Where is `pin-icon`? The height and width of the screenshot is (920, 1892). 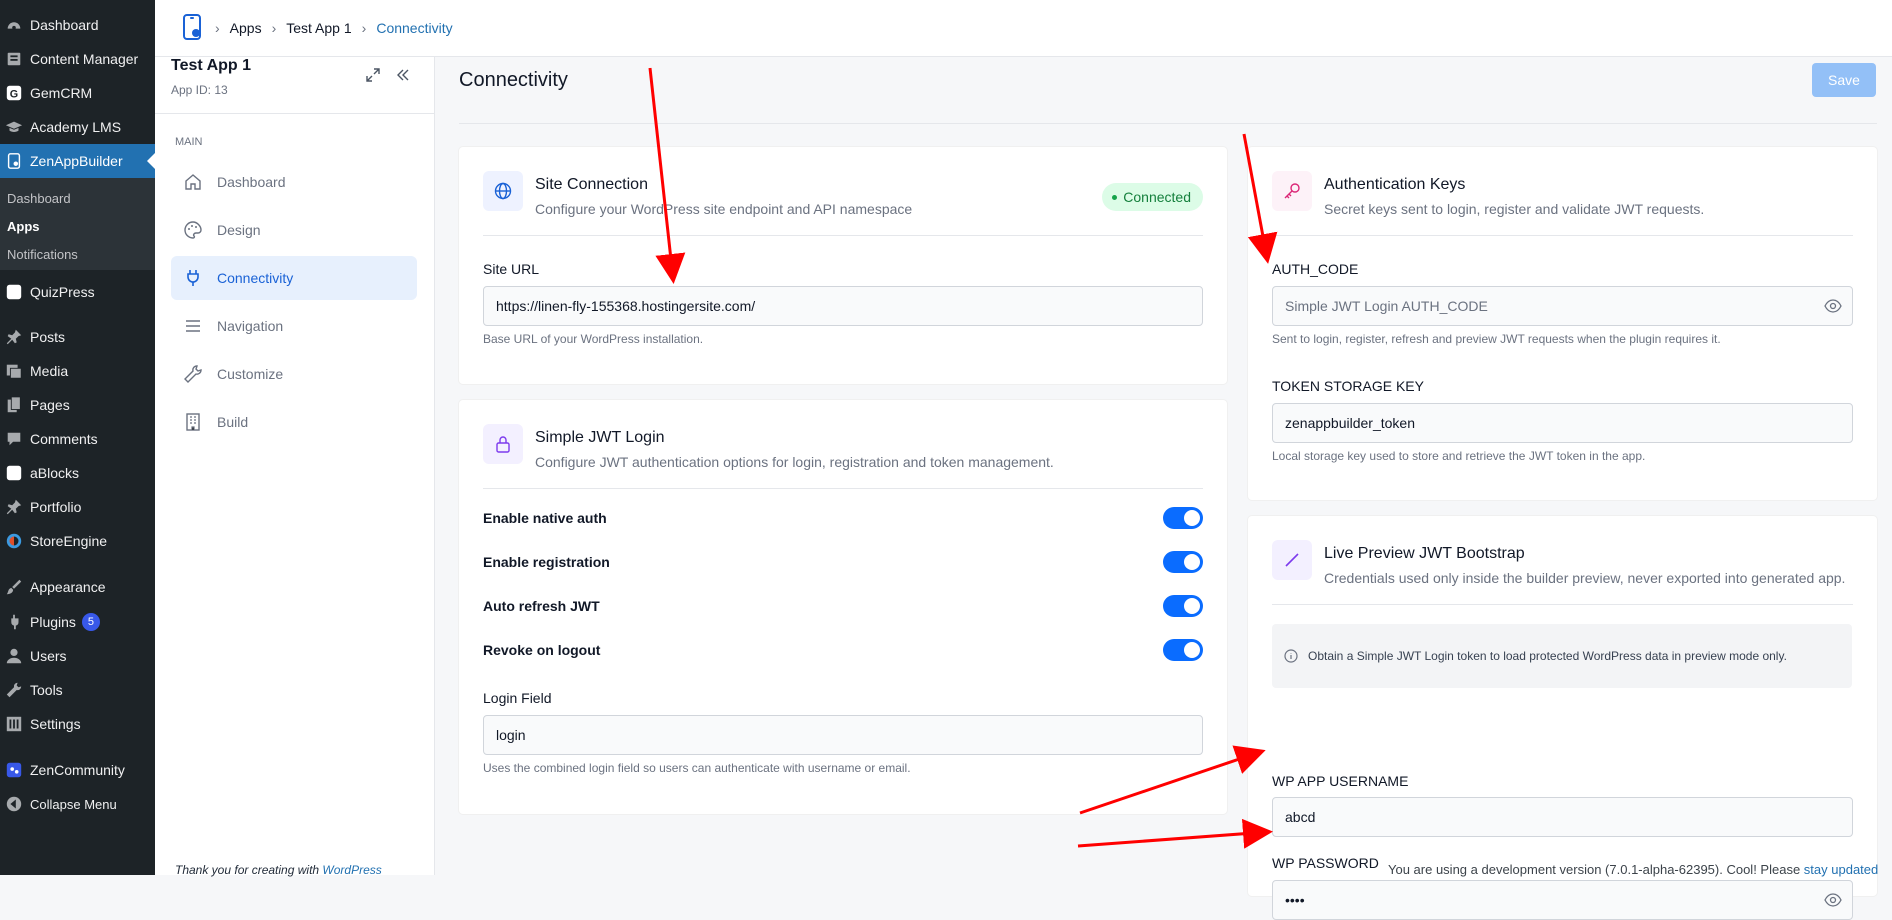
pin-icon is located at coordinates (14, 337).